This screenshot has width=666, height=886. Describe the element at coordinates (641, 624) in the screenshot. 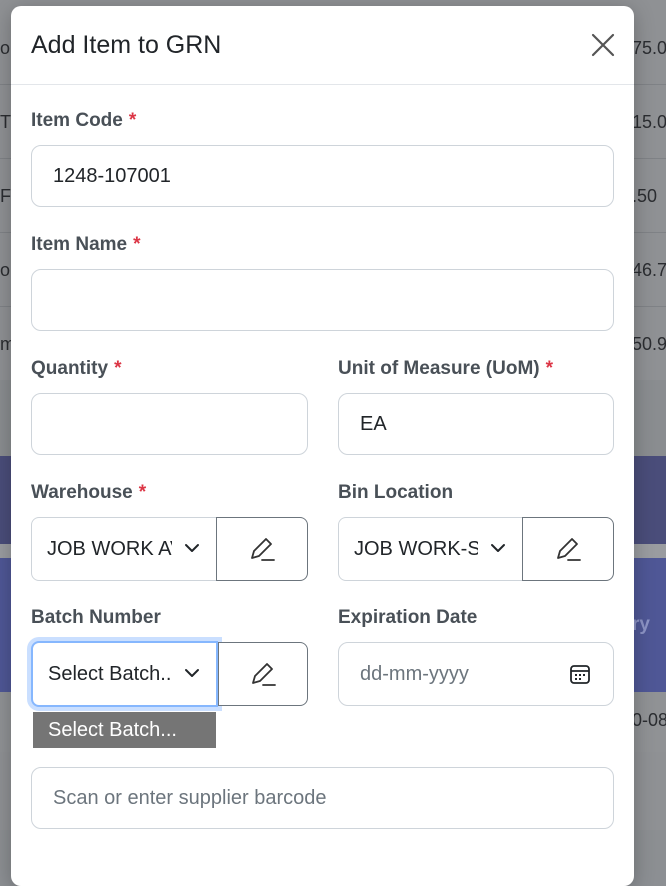

I see `bg-value: ry` at that location.